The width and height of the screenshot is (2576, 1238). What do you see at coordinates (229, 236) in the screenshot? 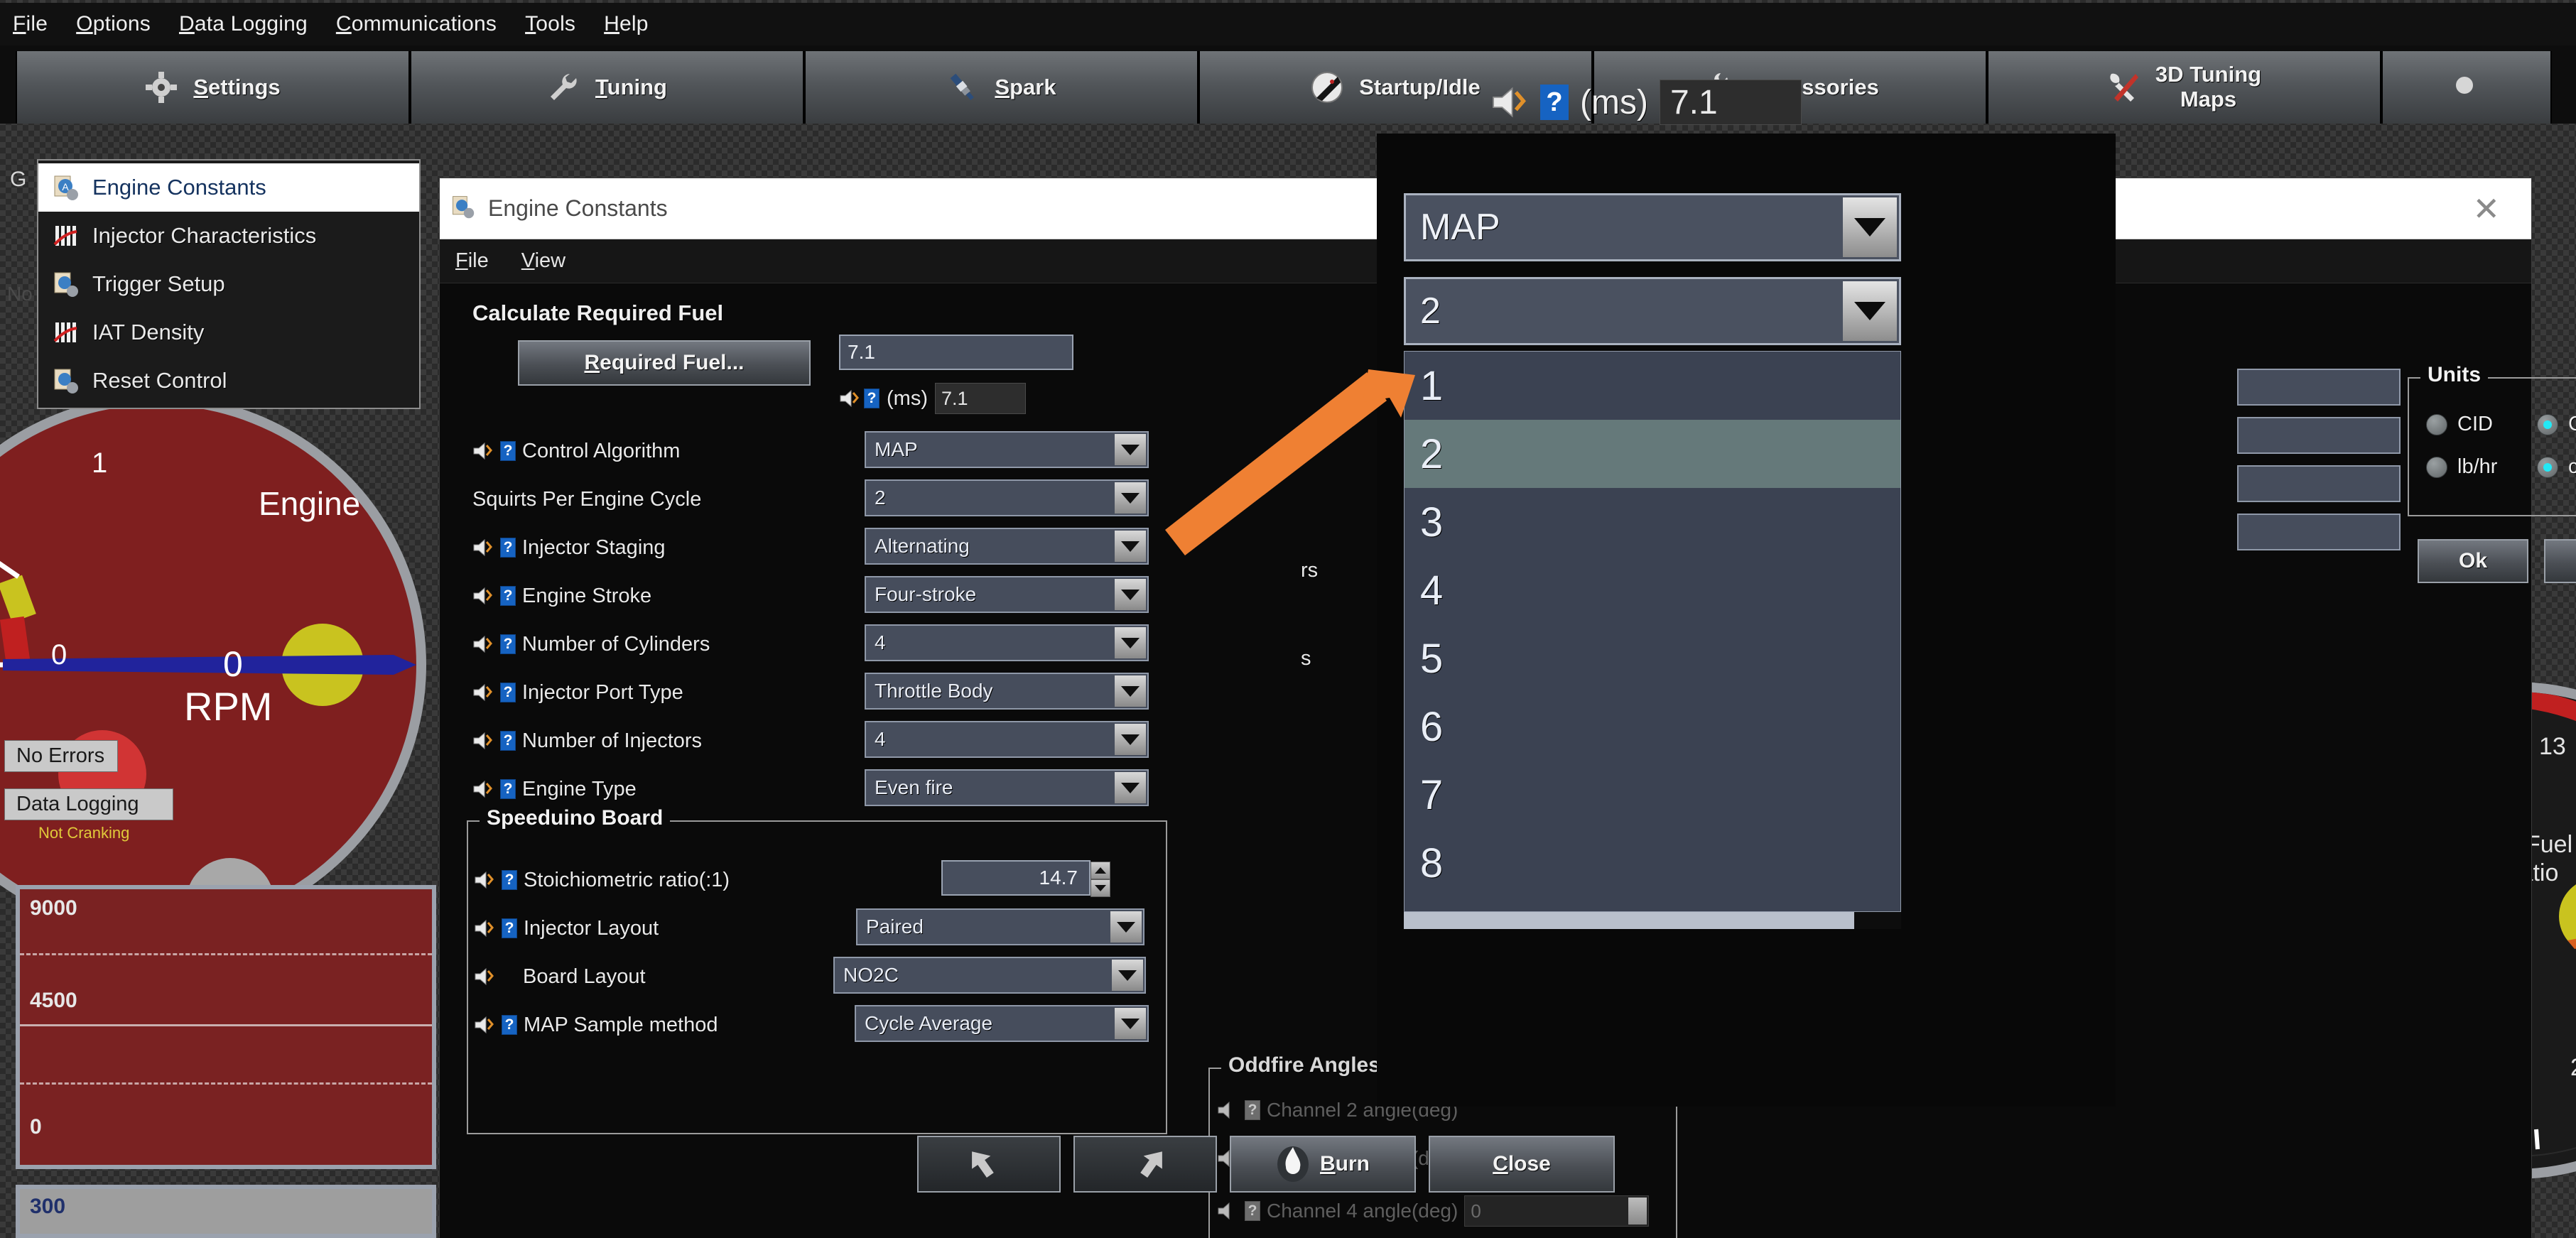
I see `menu-item-injector-characteristics: Injector Characteristics` at bounding box center [229, 236].